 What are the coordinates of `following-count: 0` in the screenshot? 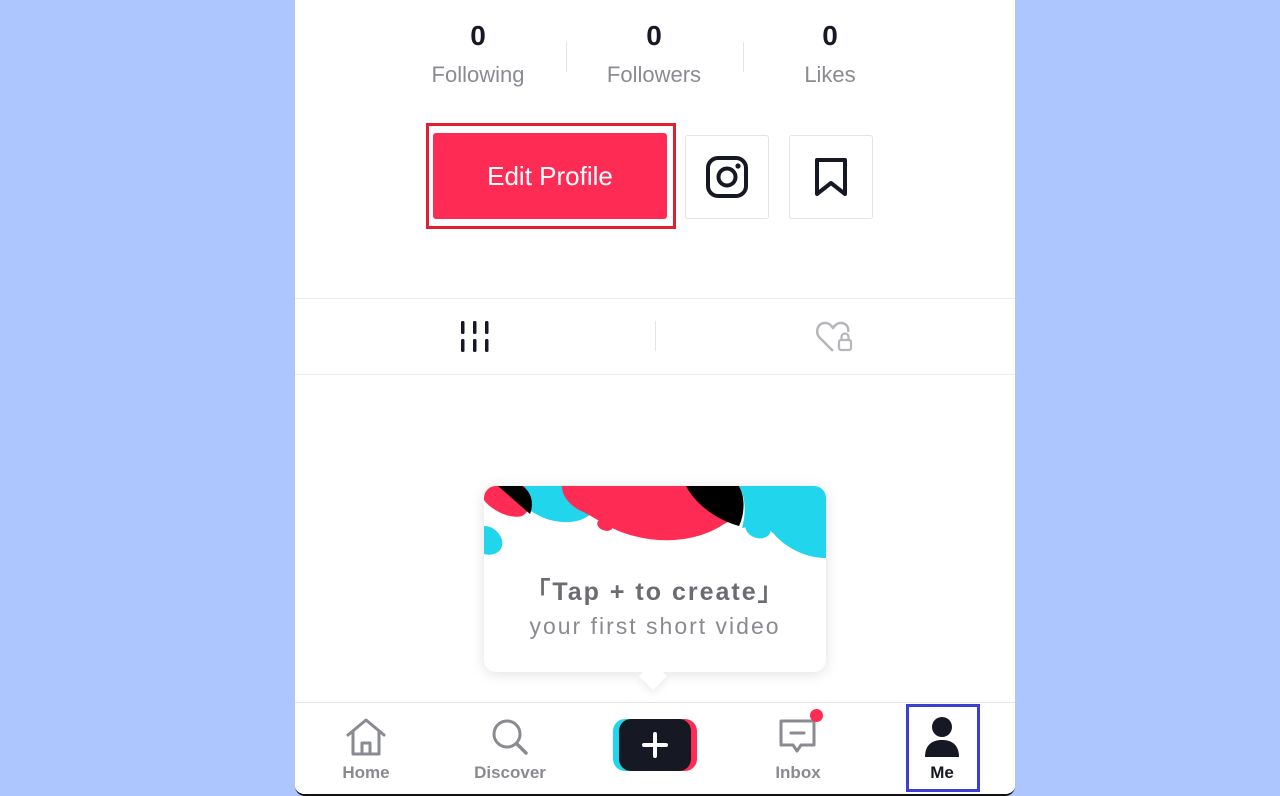 It's located at (478, 35).